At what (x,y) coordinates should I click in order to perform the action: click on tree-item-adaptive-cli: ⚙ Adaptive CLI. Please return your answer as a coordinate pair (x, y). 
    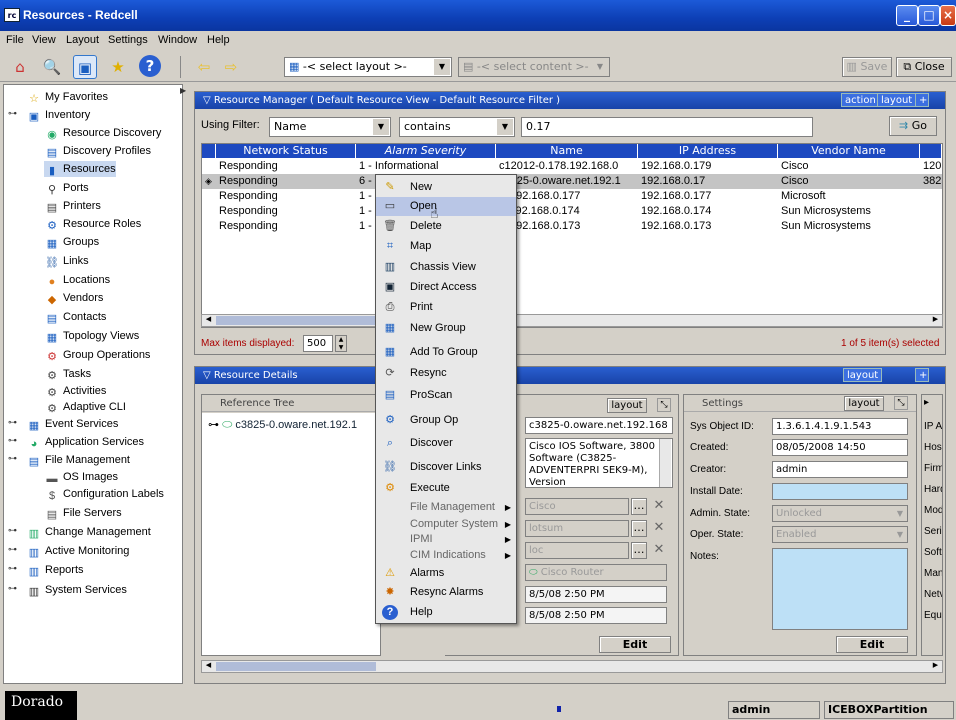
    Looking at the image, I should click on (85, 407).